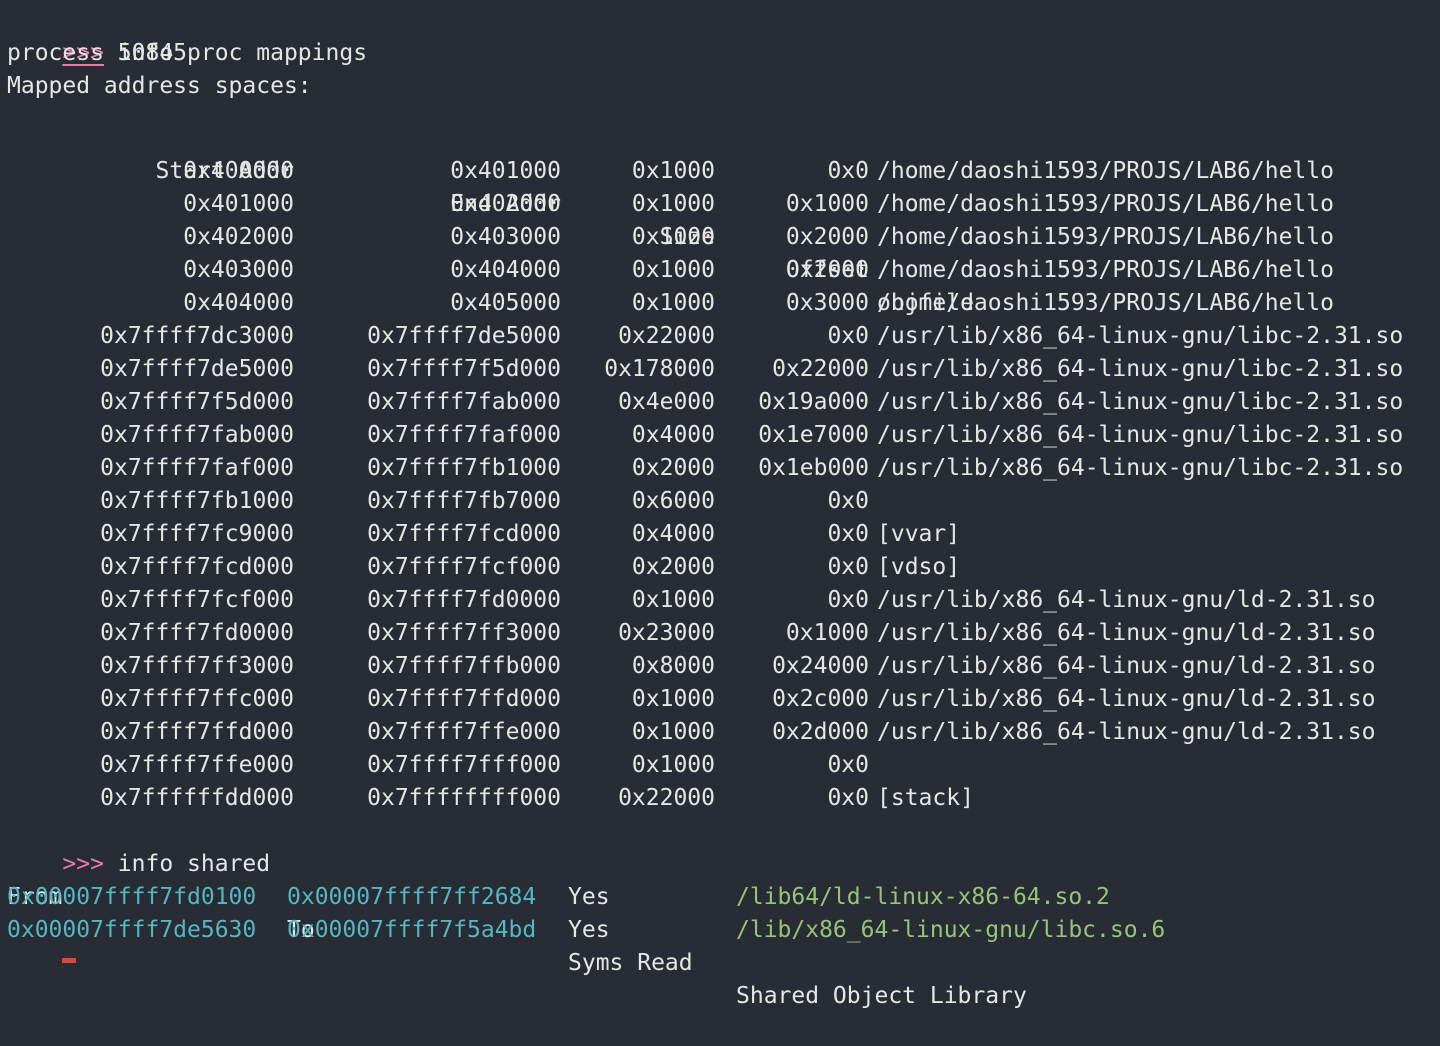  What do you see at coordinates (197, 798) in the screenshot?
I see `start-addr-cell: 0x7ffffffdd000` at bounding box center [197, 798].